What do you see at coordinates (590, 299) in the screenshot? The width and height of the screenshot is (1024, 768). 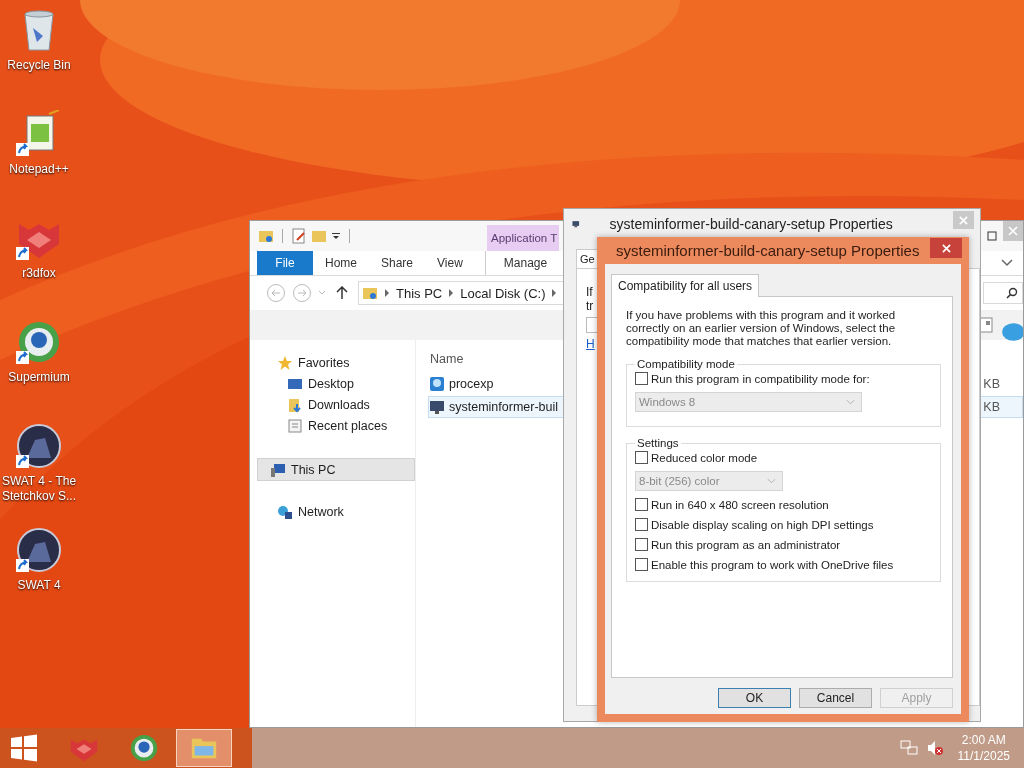 I see `description-text: If tr` at bounding box center [590, 299].